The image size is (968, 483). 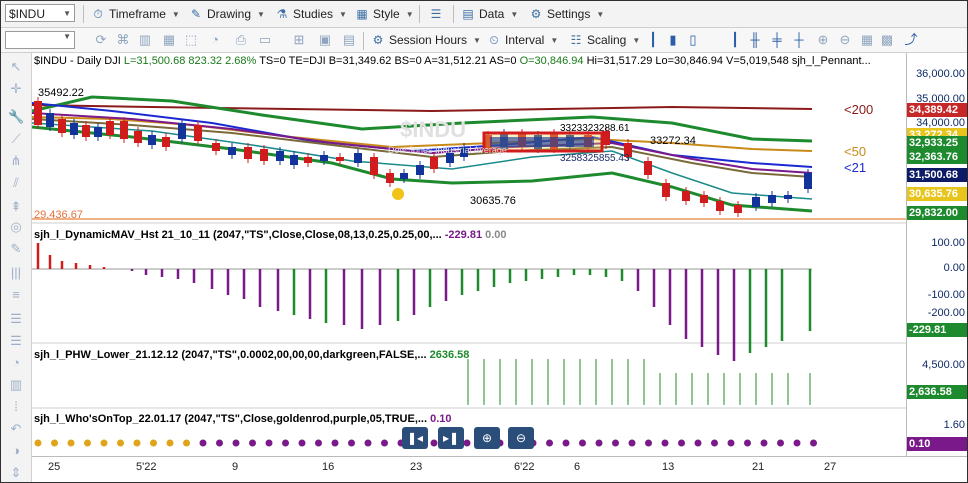 What do you see at coordinates (145, 40) in the screenshot?
I see `chart-style-icon: ▥` at bounding box center [145, 40].